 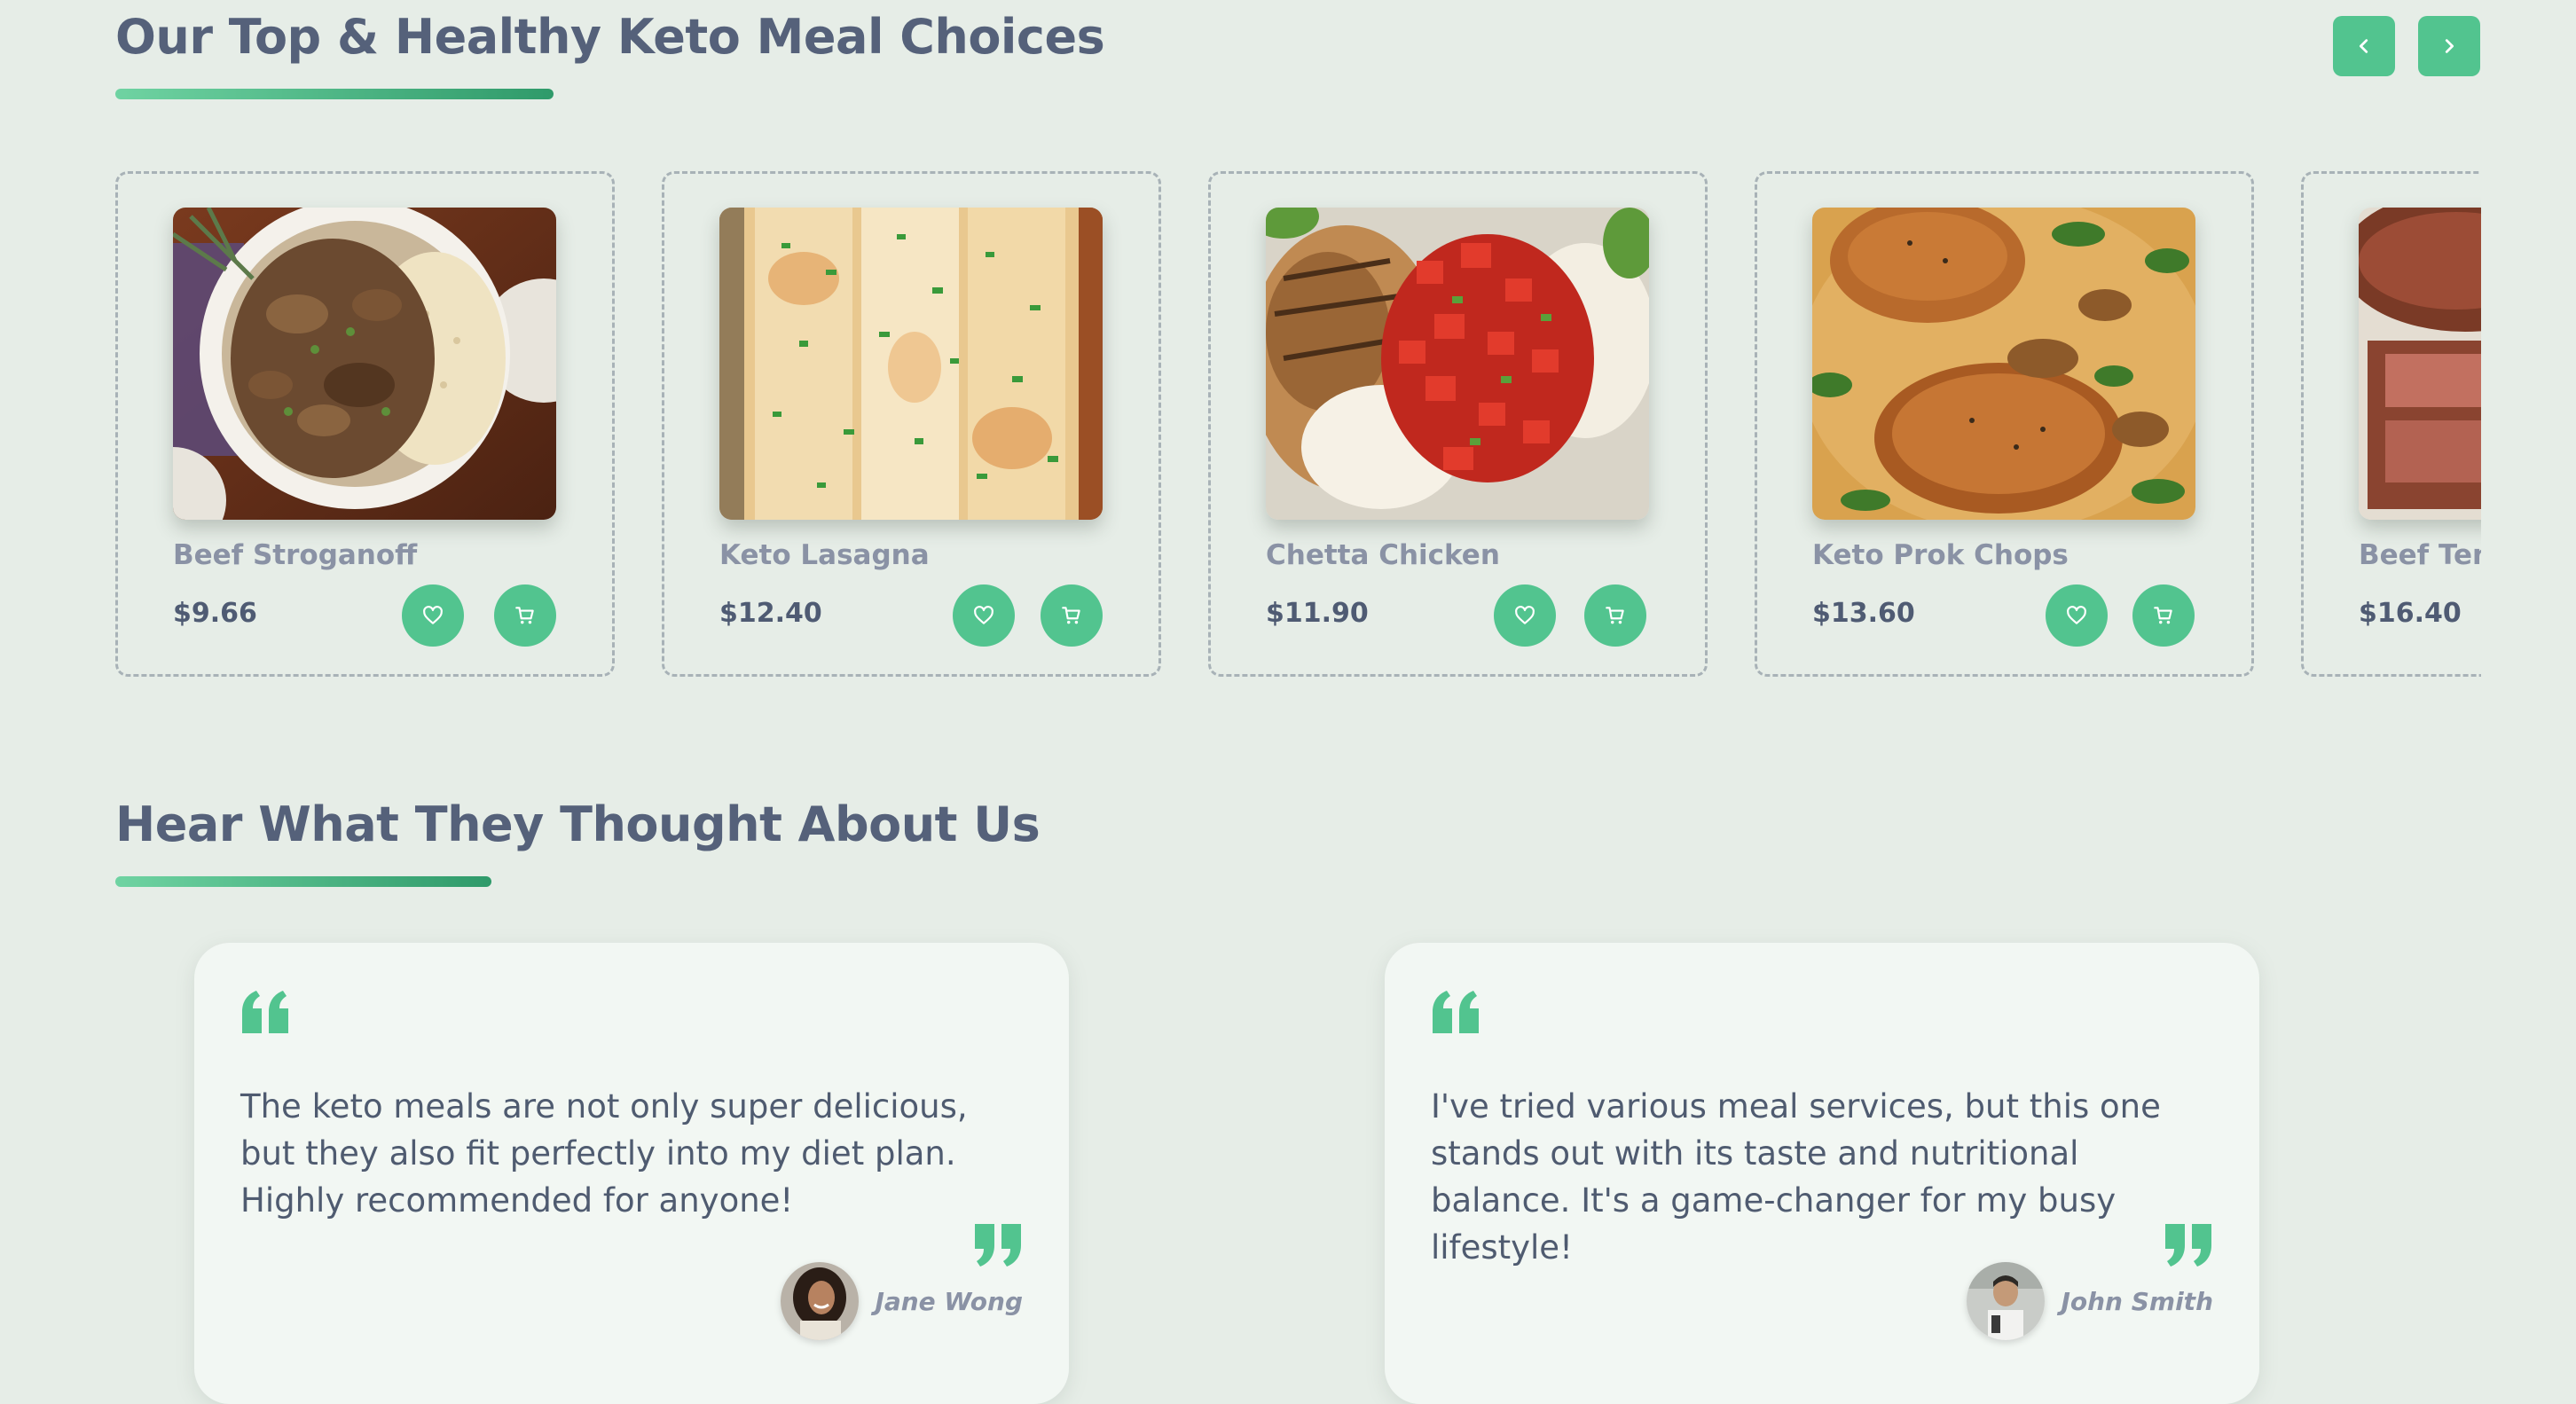 What do you see at coordinates (1383, 555) in the screenshot?
I see `meal-name: Chetta Chicken` at bounding box center [1383, 555].